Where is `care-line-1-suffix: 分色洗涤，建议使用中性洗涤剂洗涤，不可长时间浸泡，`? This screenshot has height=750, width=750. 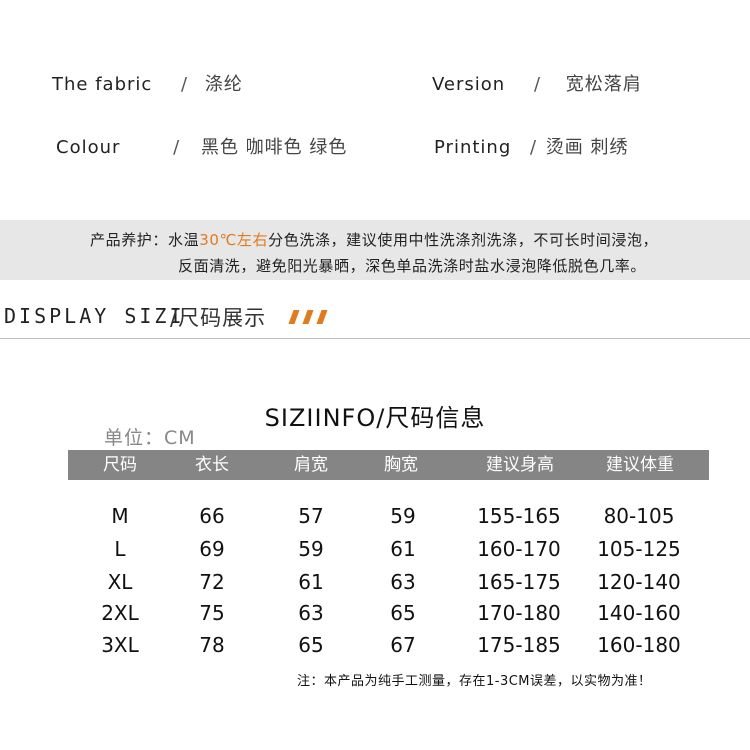
care-line-1-suffix: 分色洗涤，建议使用中性洗涤剂洗涤，不可长时间浸泡， is located at coordinates (463, 240).